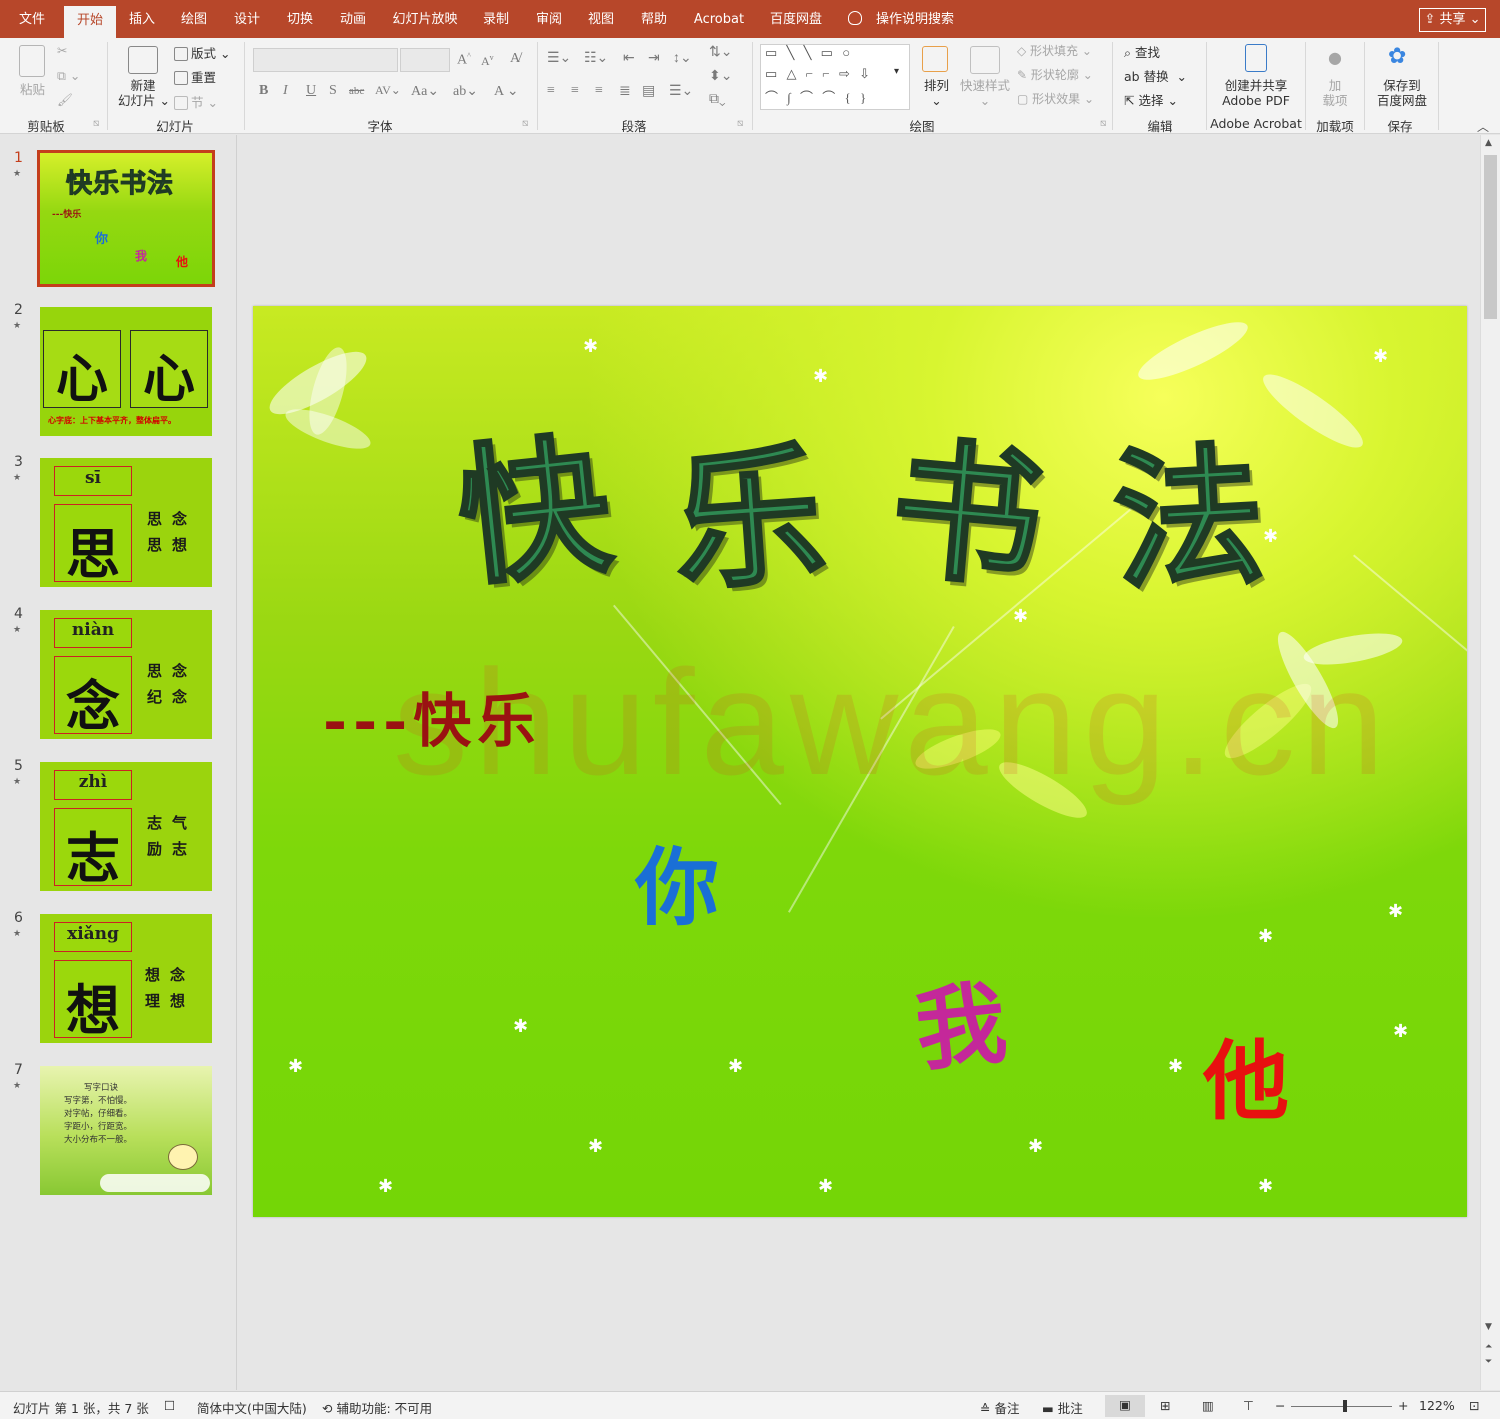  Describe the element at coordinates (356, 91) in the screenshot. I see `strikethrough-icon: abc` at that location.